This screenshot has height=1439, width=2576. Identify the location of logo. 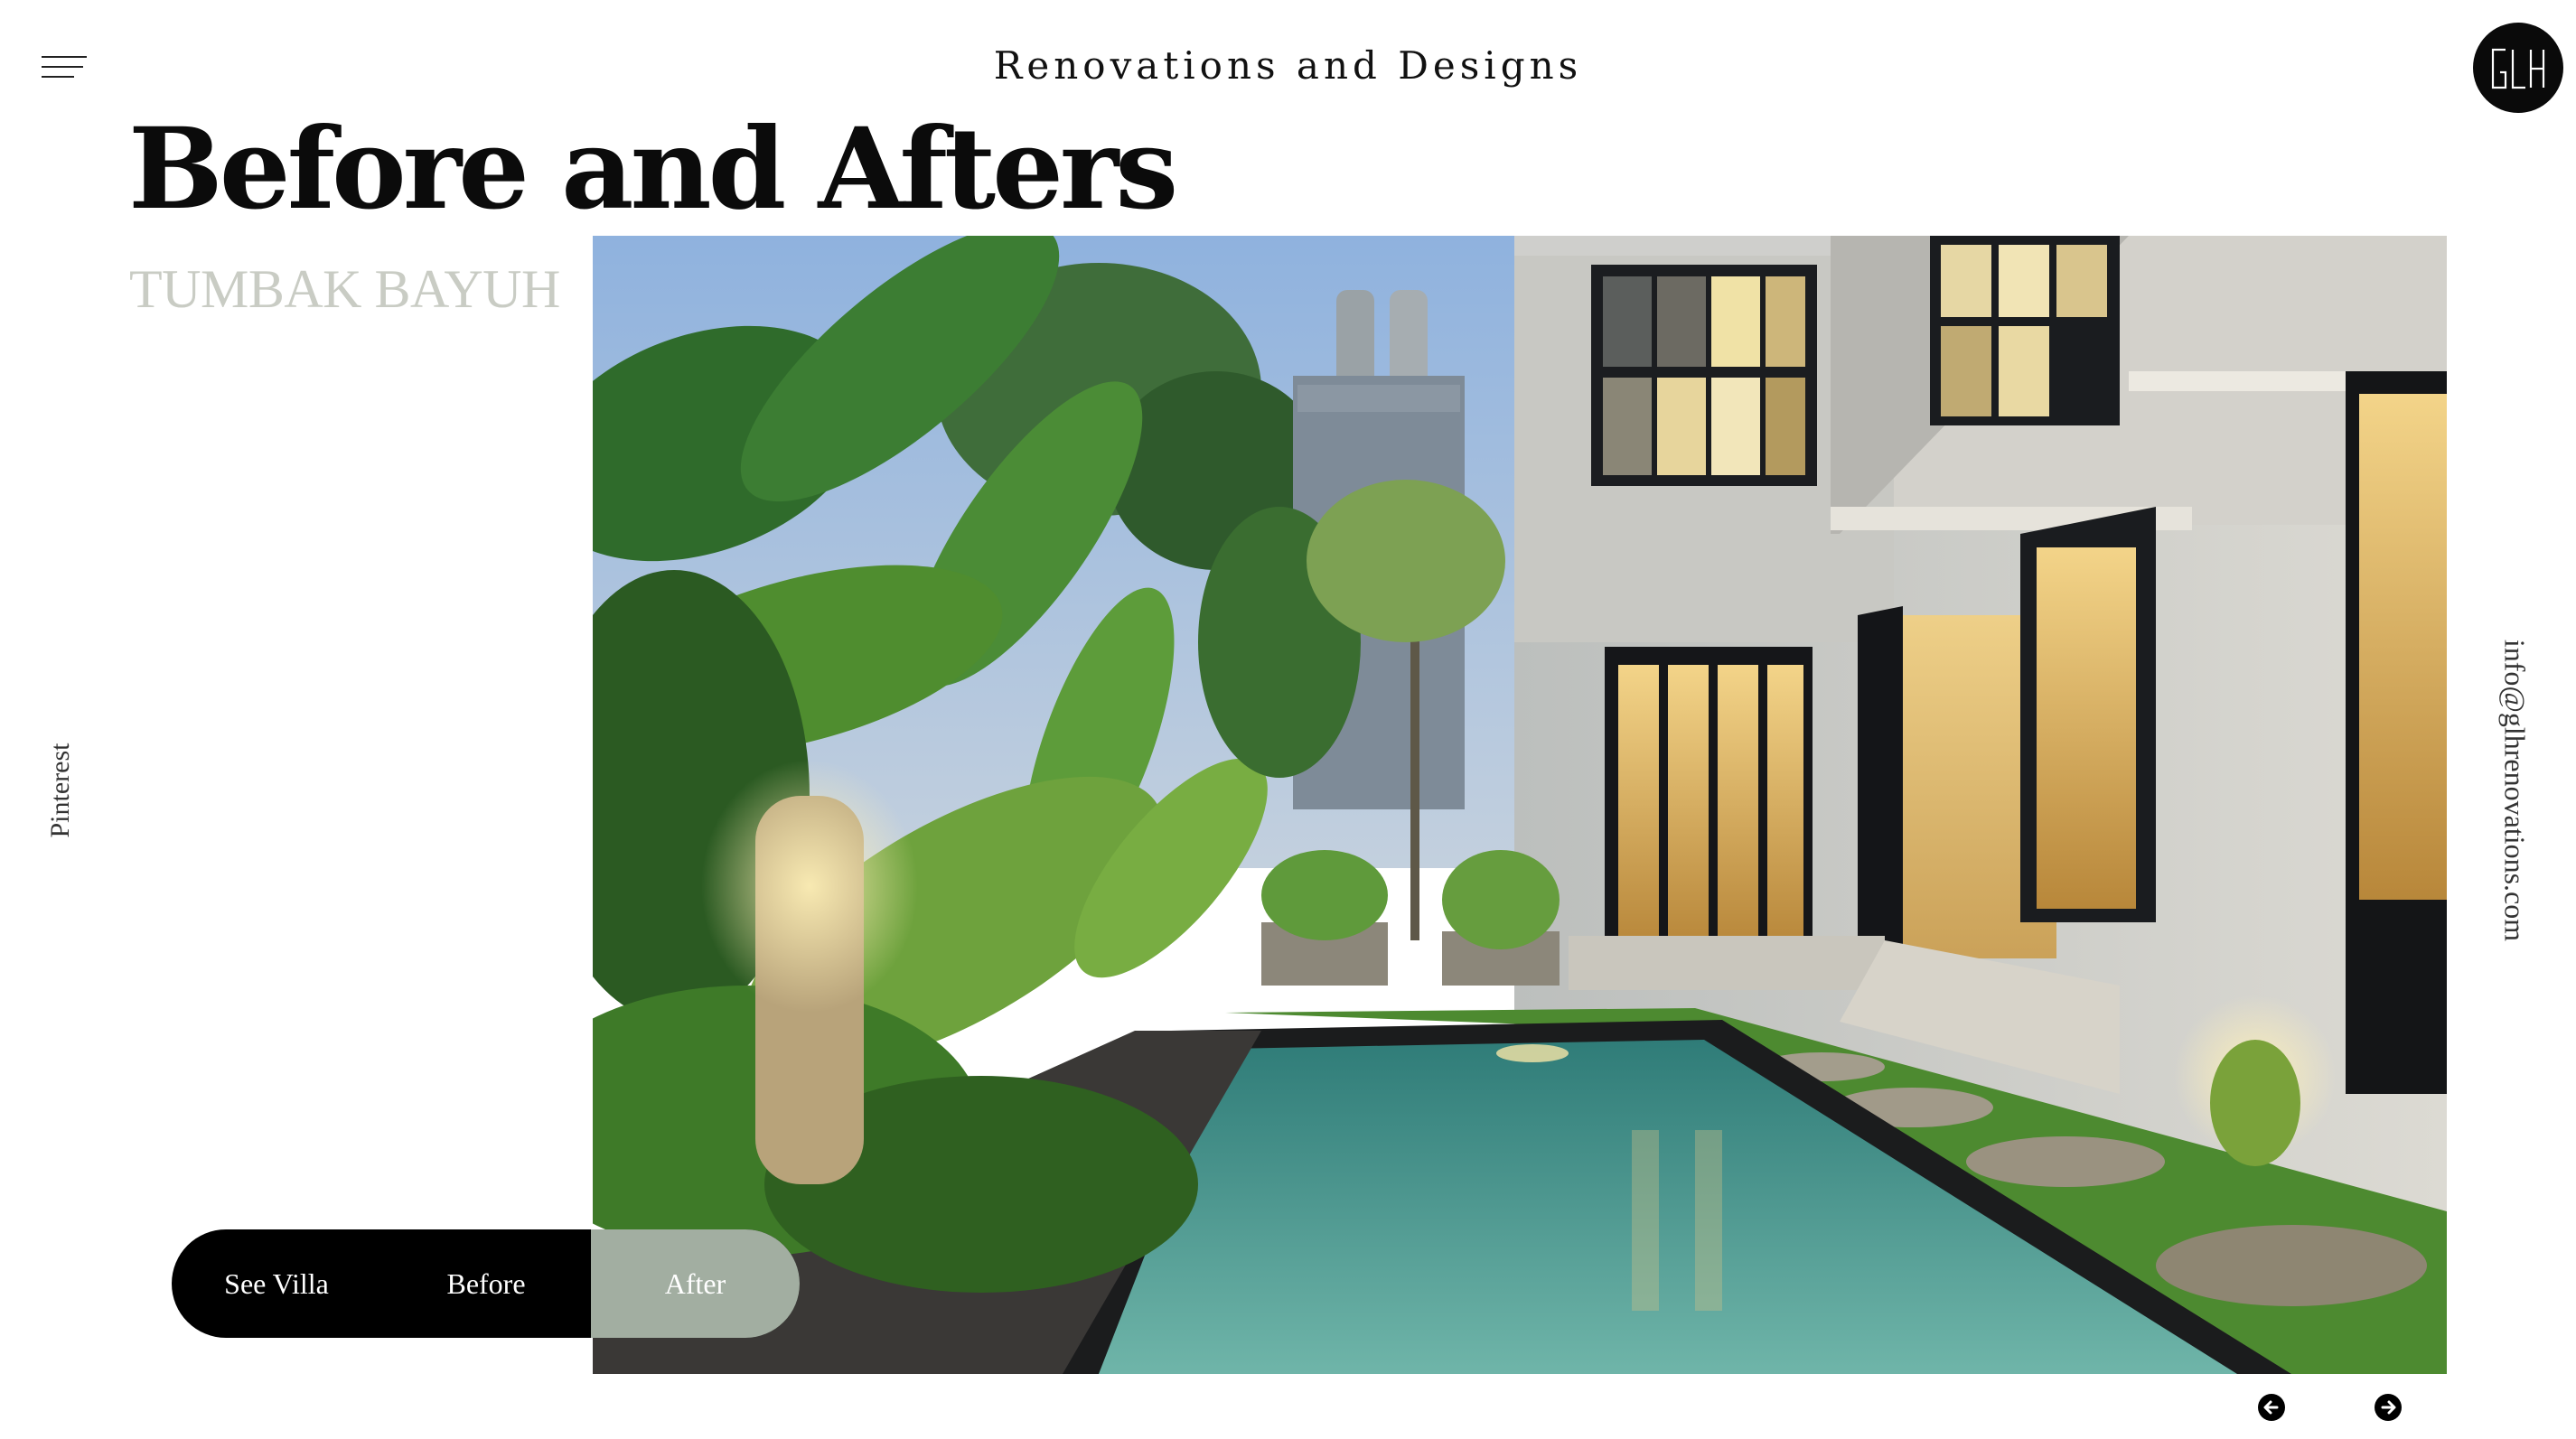
(2518, 68).